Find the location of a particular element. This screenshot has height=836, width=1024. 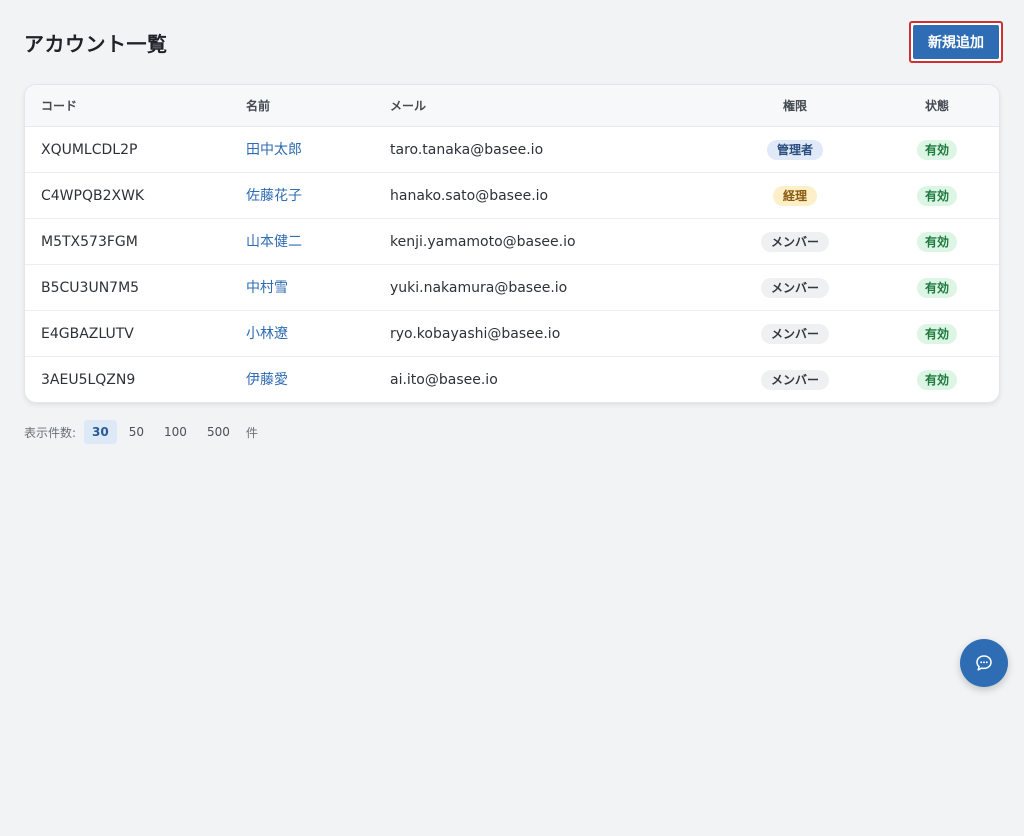

account-name-link: 佐藤花子 is located at coordinates (274, 196).